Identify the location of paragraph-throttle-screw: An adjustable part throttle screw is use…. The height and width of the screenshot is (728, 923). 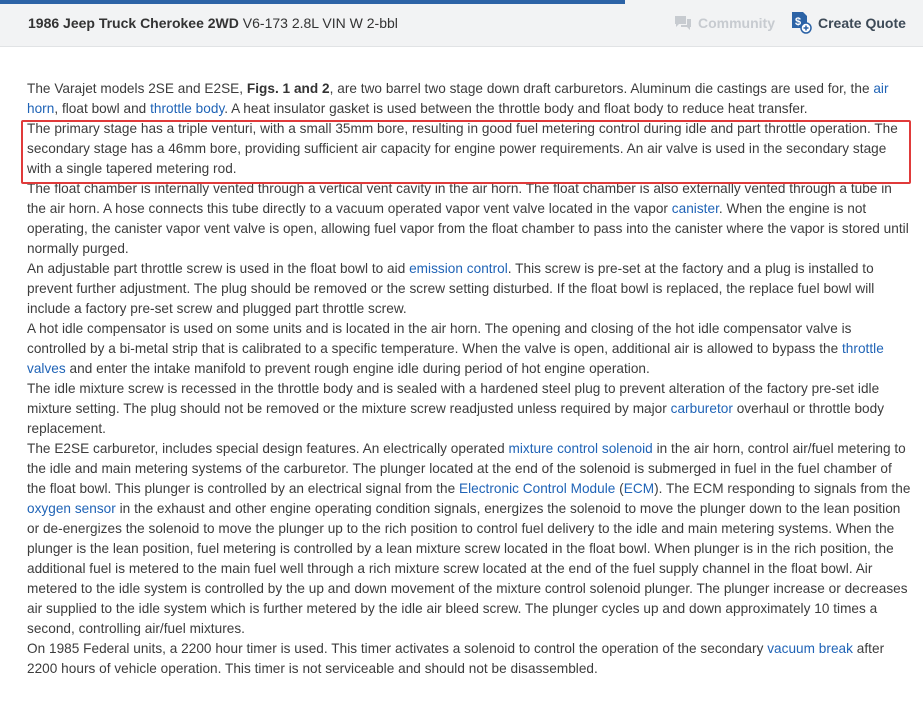
(470, 289).